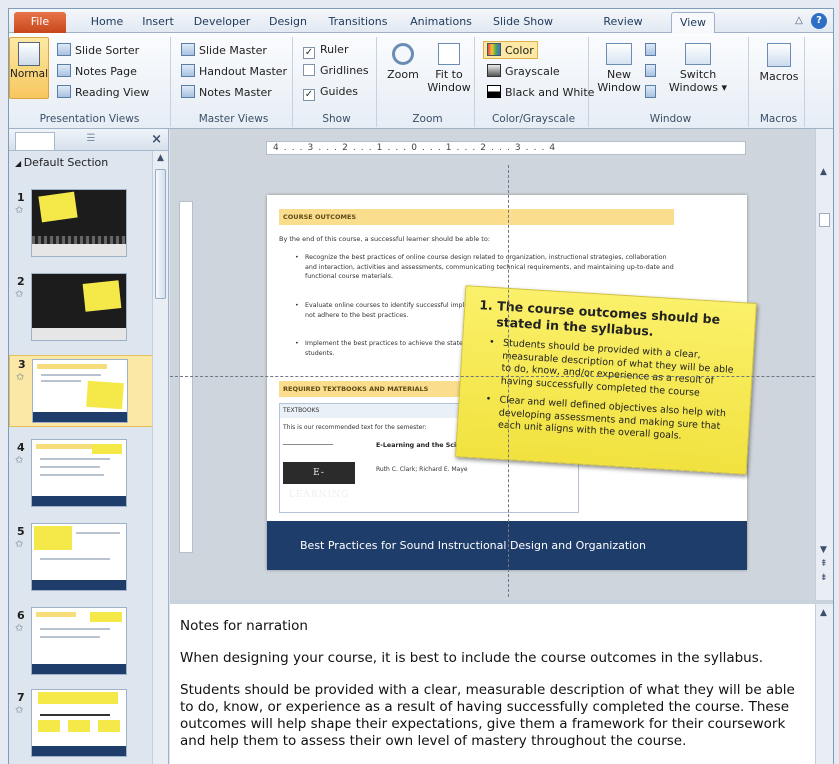 Image resolution: width=839 pixels, height=764 pixels. Describe the element at coordinates (540, 92) in the screenshot. I see `black-and-white-button: Black and White` at that location.